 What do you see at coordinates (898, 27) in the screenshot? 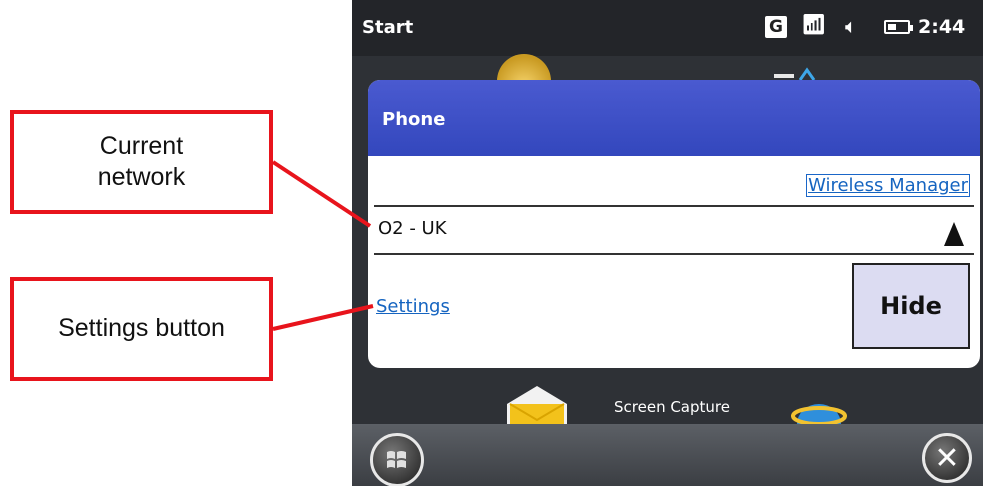
I see `battery-icon` at bounding box center [898, 27].